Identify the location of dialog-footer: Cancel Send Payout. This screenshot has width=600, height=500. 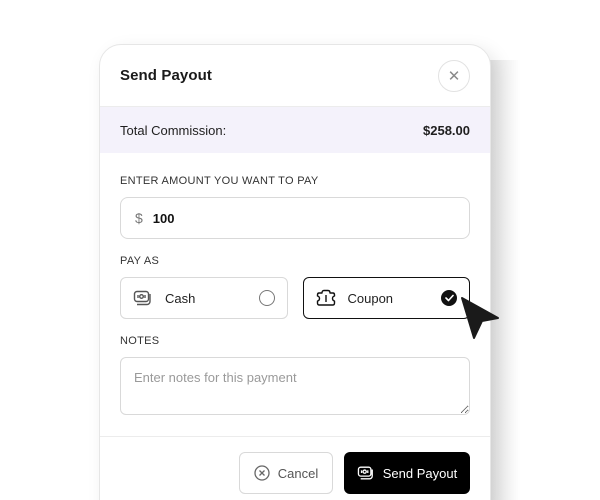
(295, 468).